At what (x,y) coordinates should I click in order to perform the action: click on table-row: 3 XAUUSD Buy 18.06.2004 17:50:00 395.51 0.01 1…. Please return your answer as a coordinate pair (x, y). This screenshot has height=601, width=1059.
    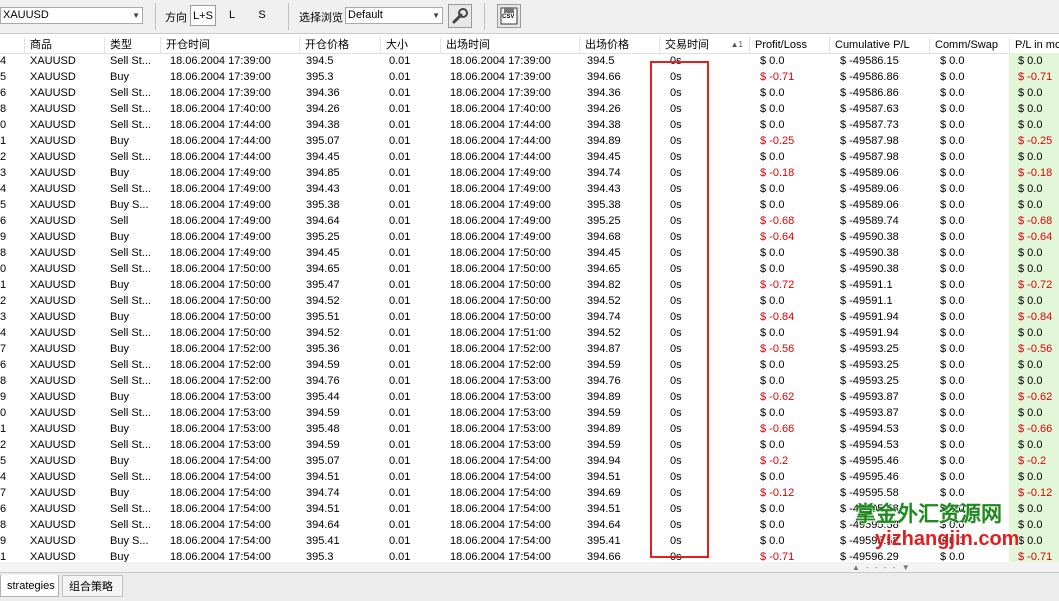
    Looking at the image, I should click on (529, 317).